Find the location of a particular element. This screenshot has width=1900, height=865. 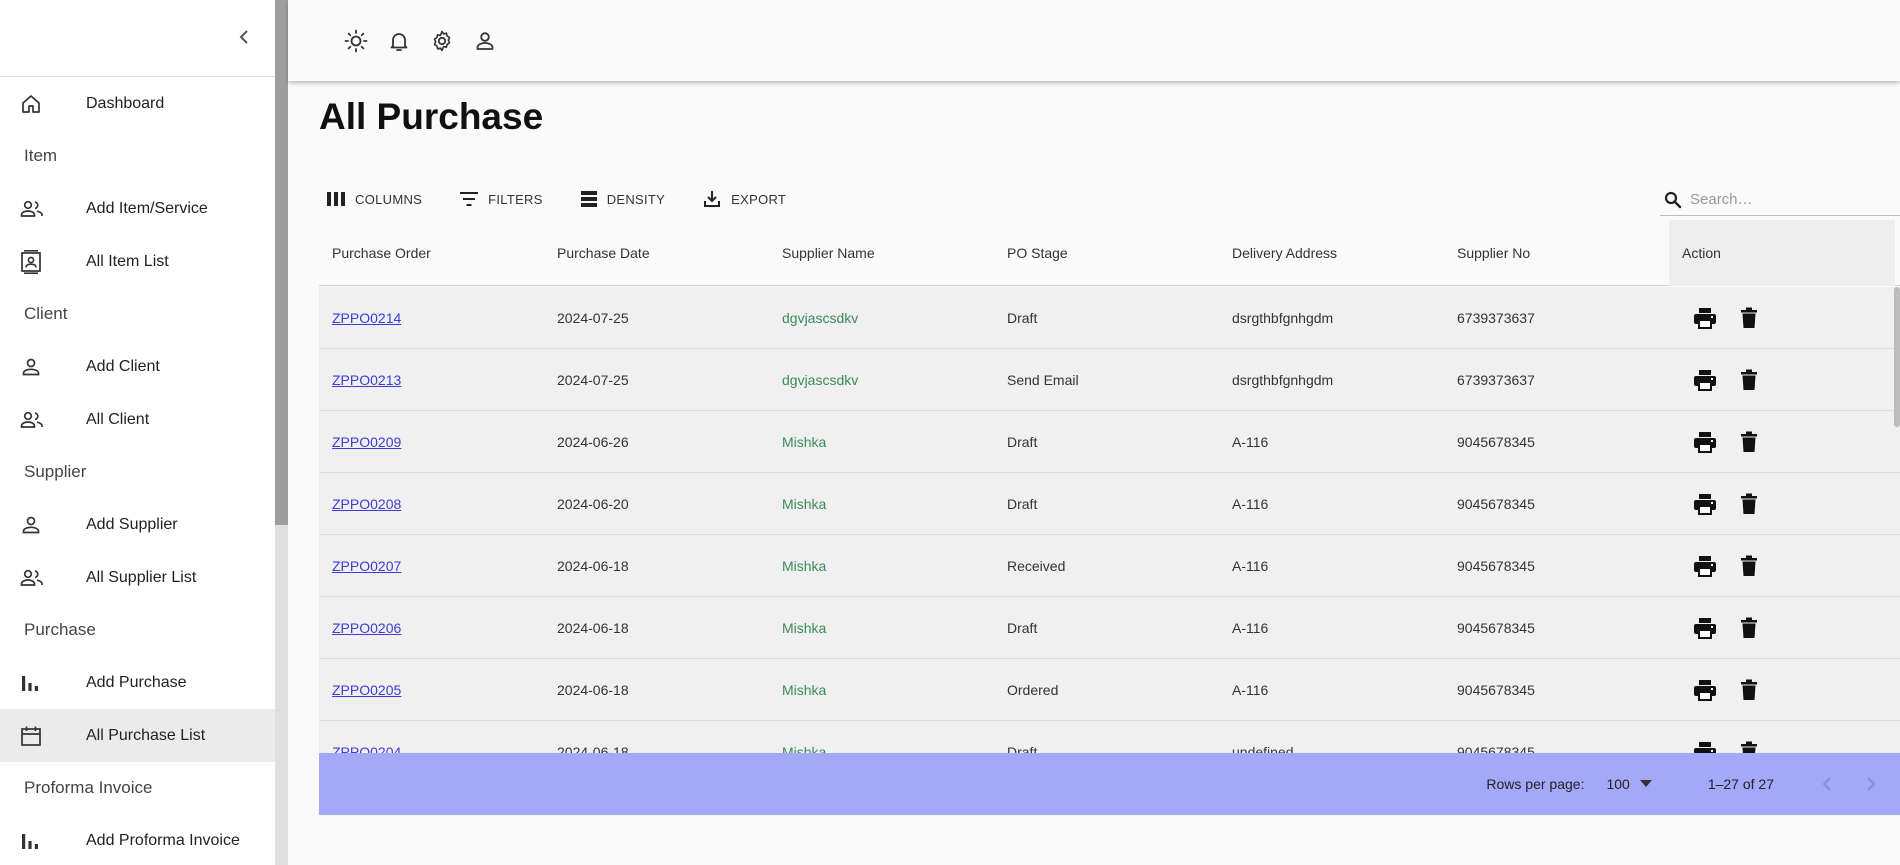

columns-button: COLUMNS is located at coordinates (374, 199).